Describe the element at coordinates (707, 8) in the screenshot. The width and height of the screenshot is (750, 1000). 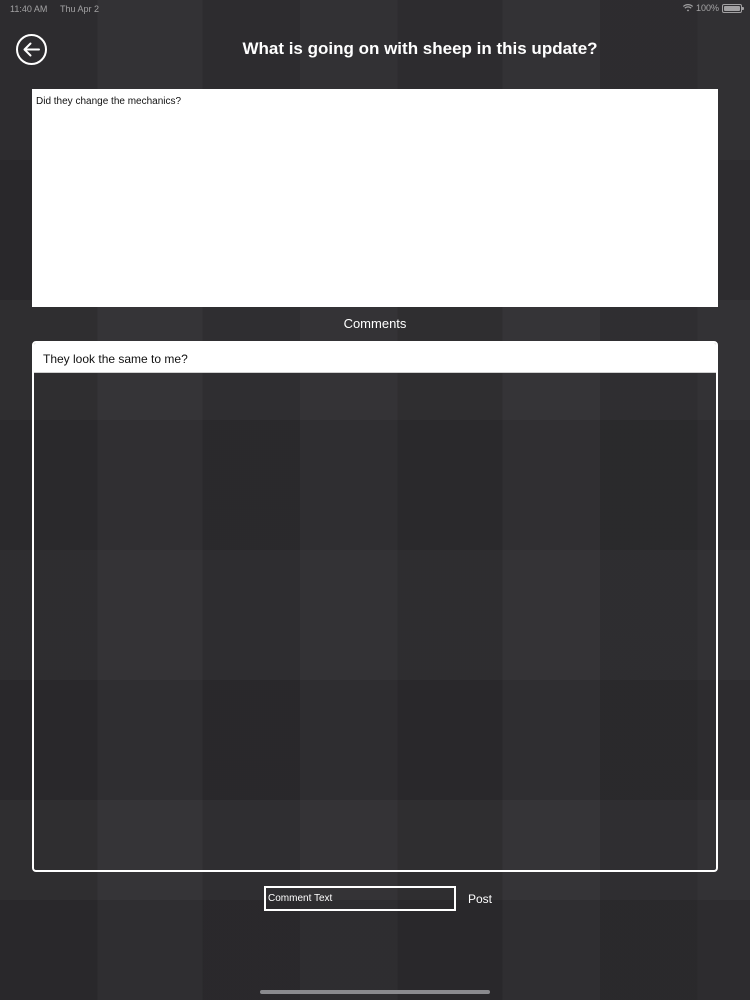
I see `battery-percent: 100%` at that location.